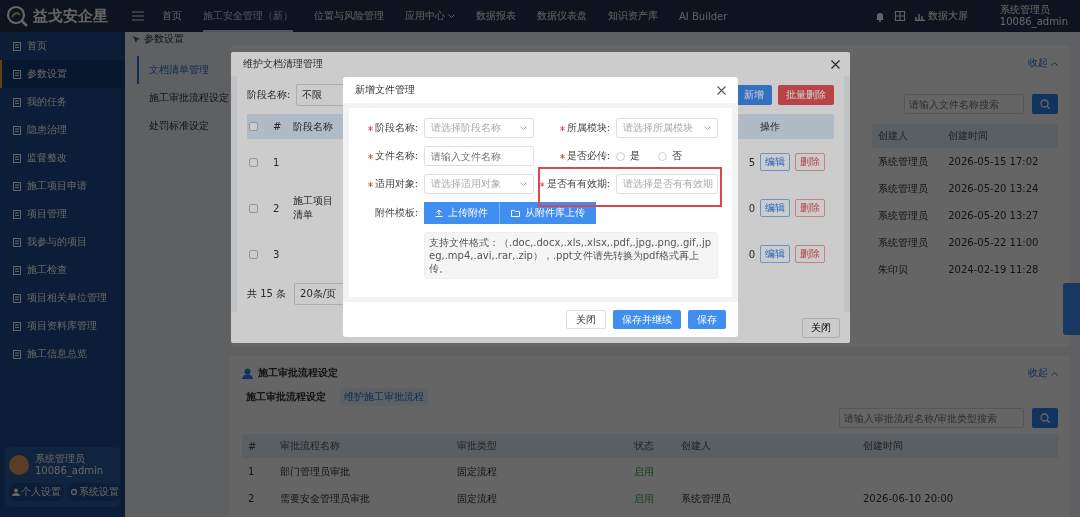 This screenshot has width=1080, height=517. I want to click on submenu-item: 处罚标准设定, so click(183, 126).